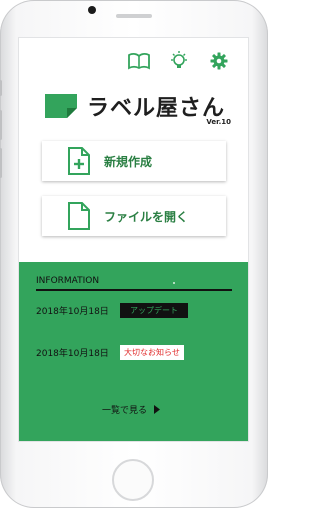 The image size is (320, 508). I want to click on new-document-icon, so click(79, 161).